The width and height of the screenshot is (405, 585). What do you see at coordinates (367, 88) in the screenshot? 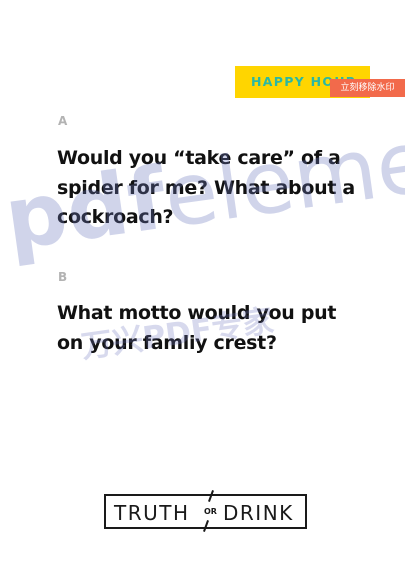
I see `remove-watermark-button: 立刻移除水印` at bounding box center [367, 88].